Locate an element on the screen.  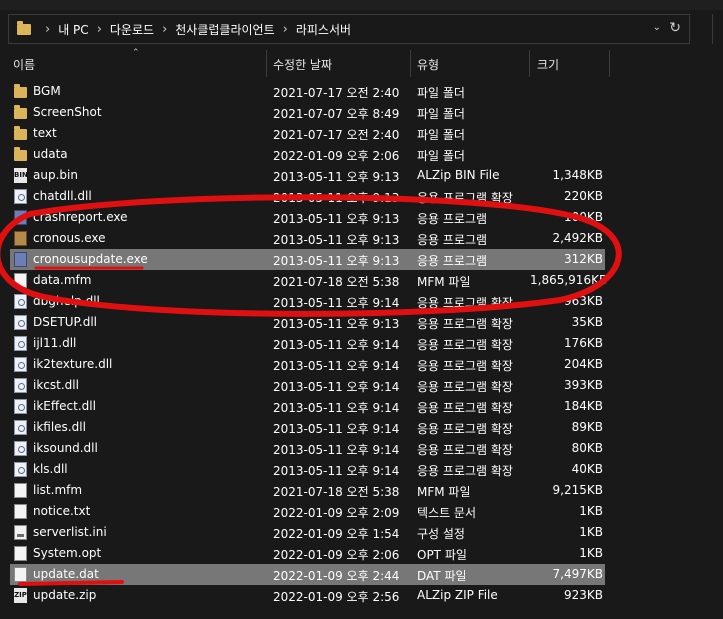
file-size: 1KB is located at coordinates (591, 511).